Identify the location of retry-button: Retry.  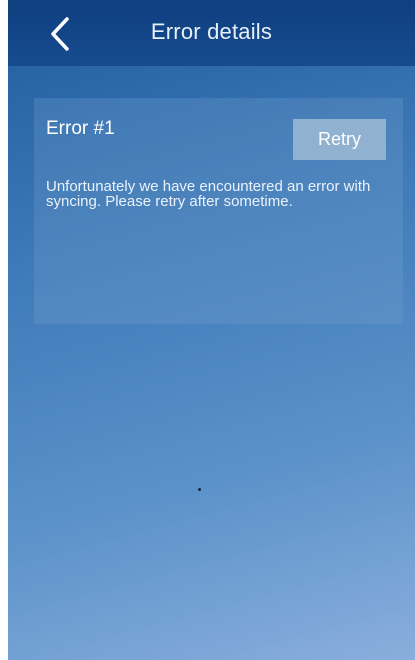
(339, 139).